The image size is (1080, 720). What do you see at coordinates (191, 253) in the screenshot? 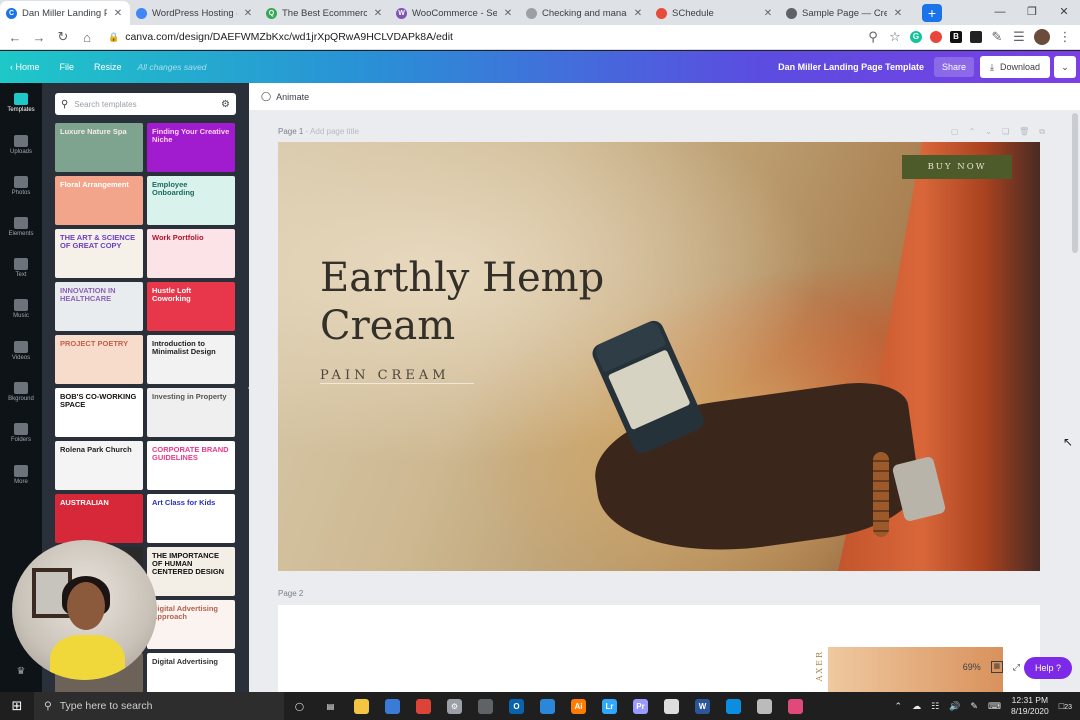
I see `template-thumbnail: Work Portfolio` at bounding box center [191, 253].